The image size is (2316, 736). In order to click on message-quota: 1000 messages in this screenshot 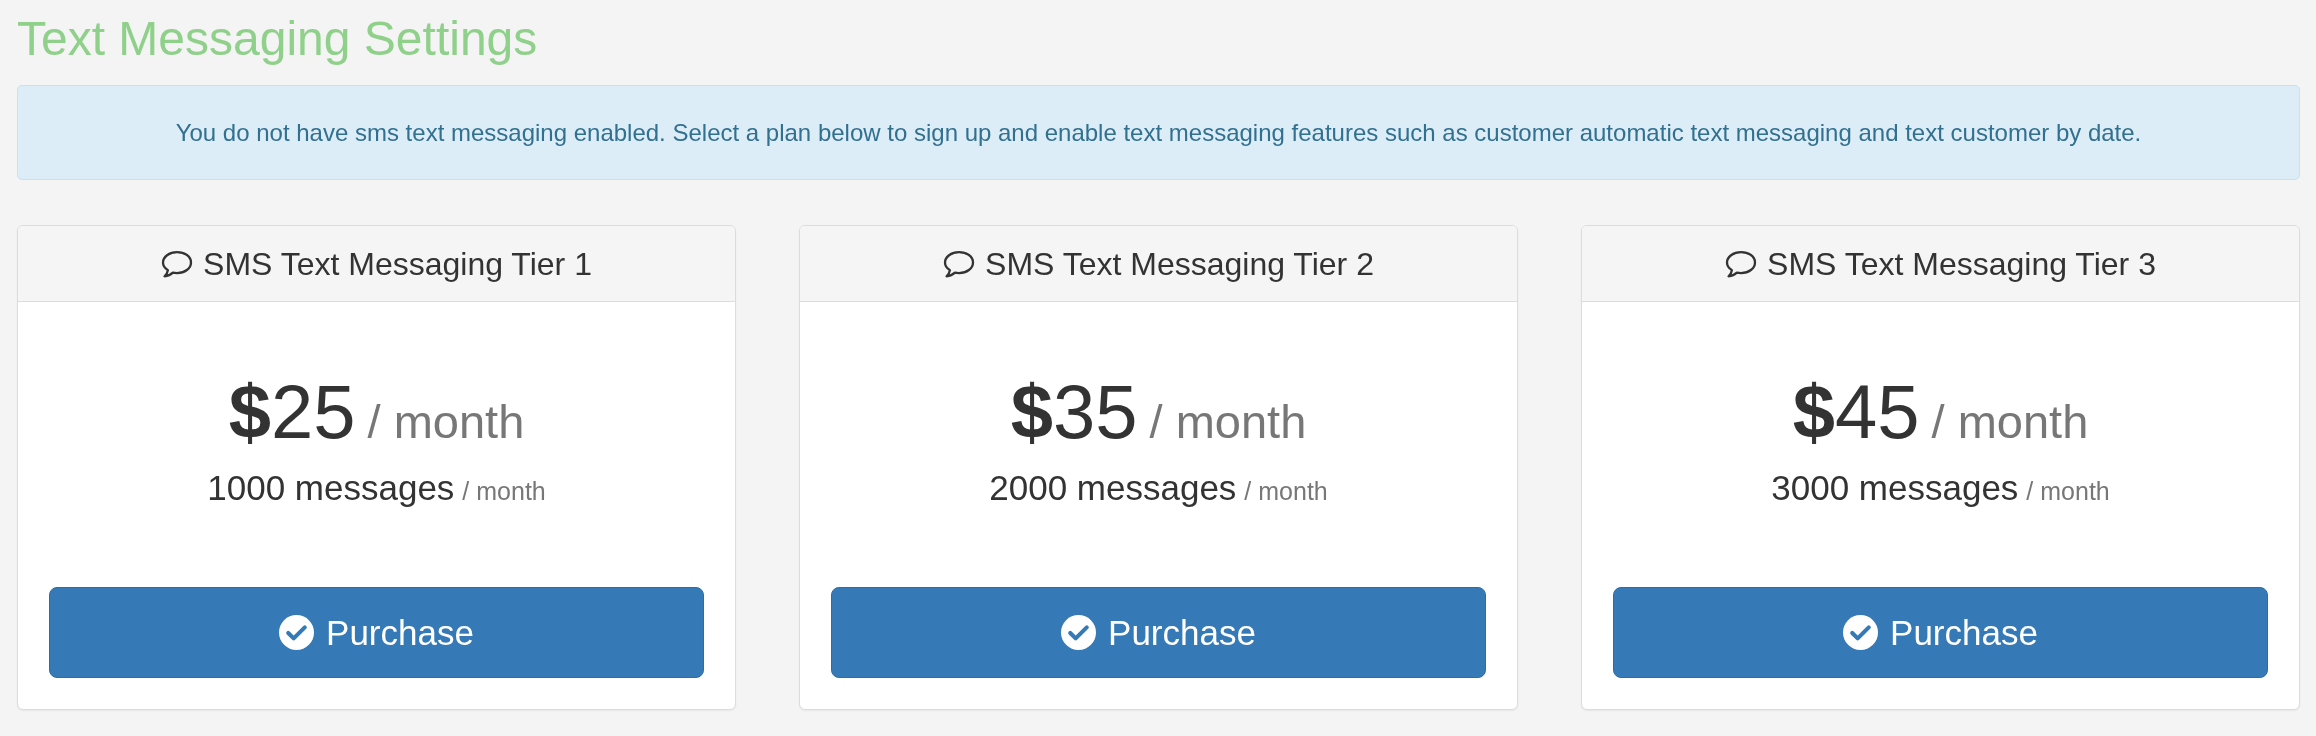, I will do `click(331, 488)`.